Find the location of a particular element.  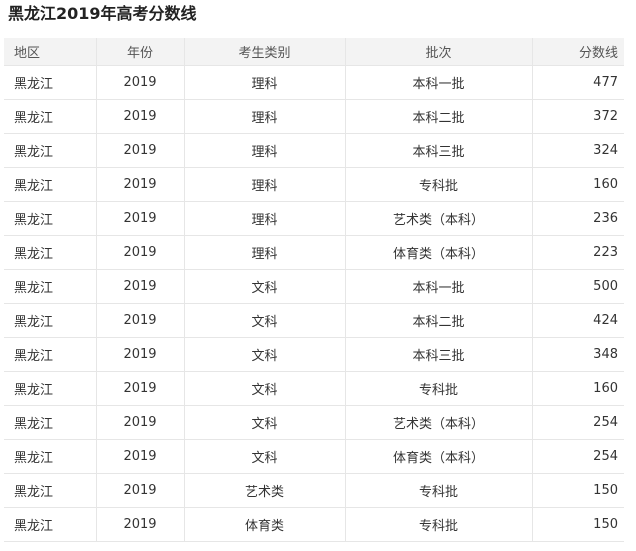

table-row: 黑龙江 2019 艺术类 专科批 150 is located at coordinates (314, 490).